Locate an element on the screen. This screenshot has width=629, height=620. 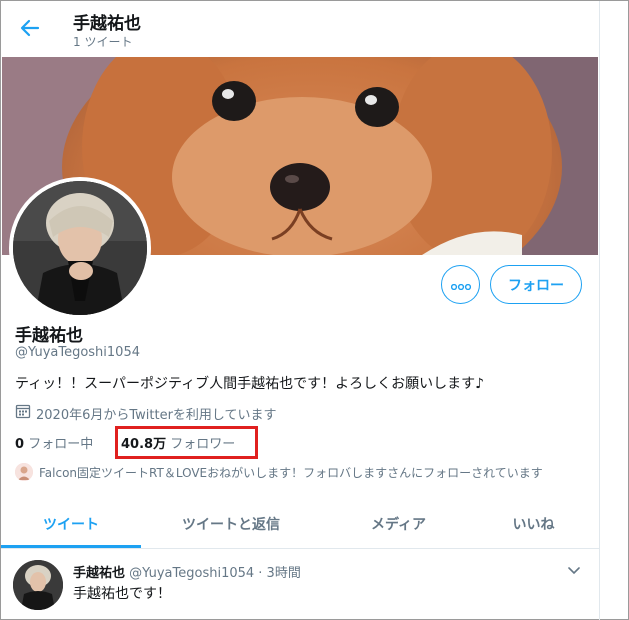
profile-avatar is located at coordinates (80, 248).